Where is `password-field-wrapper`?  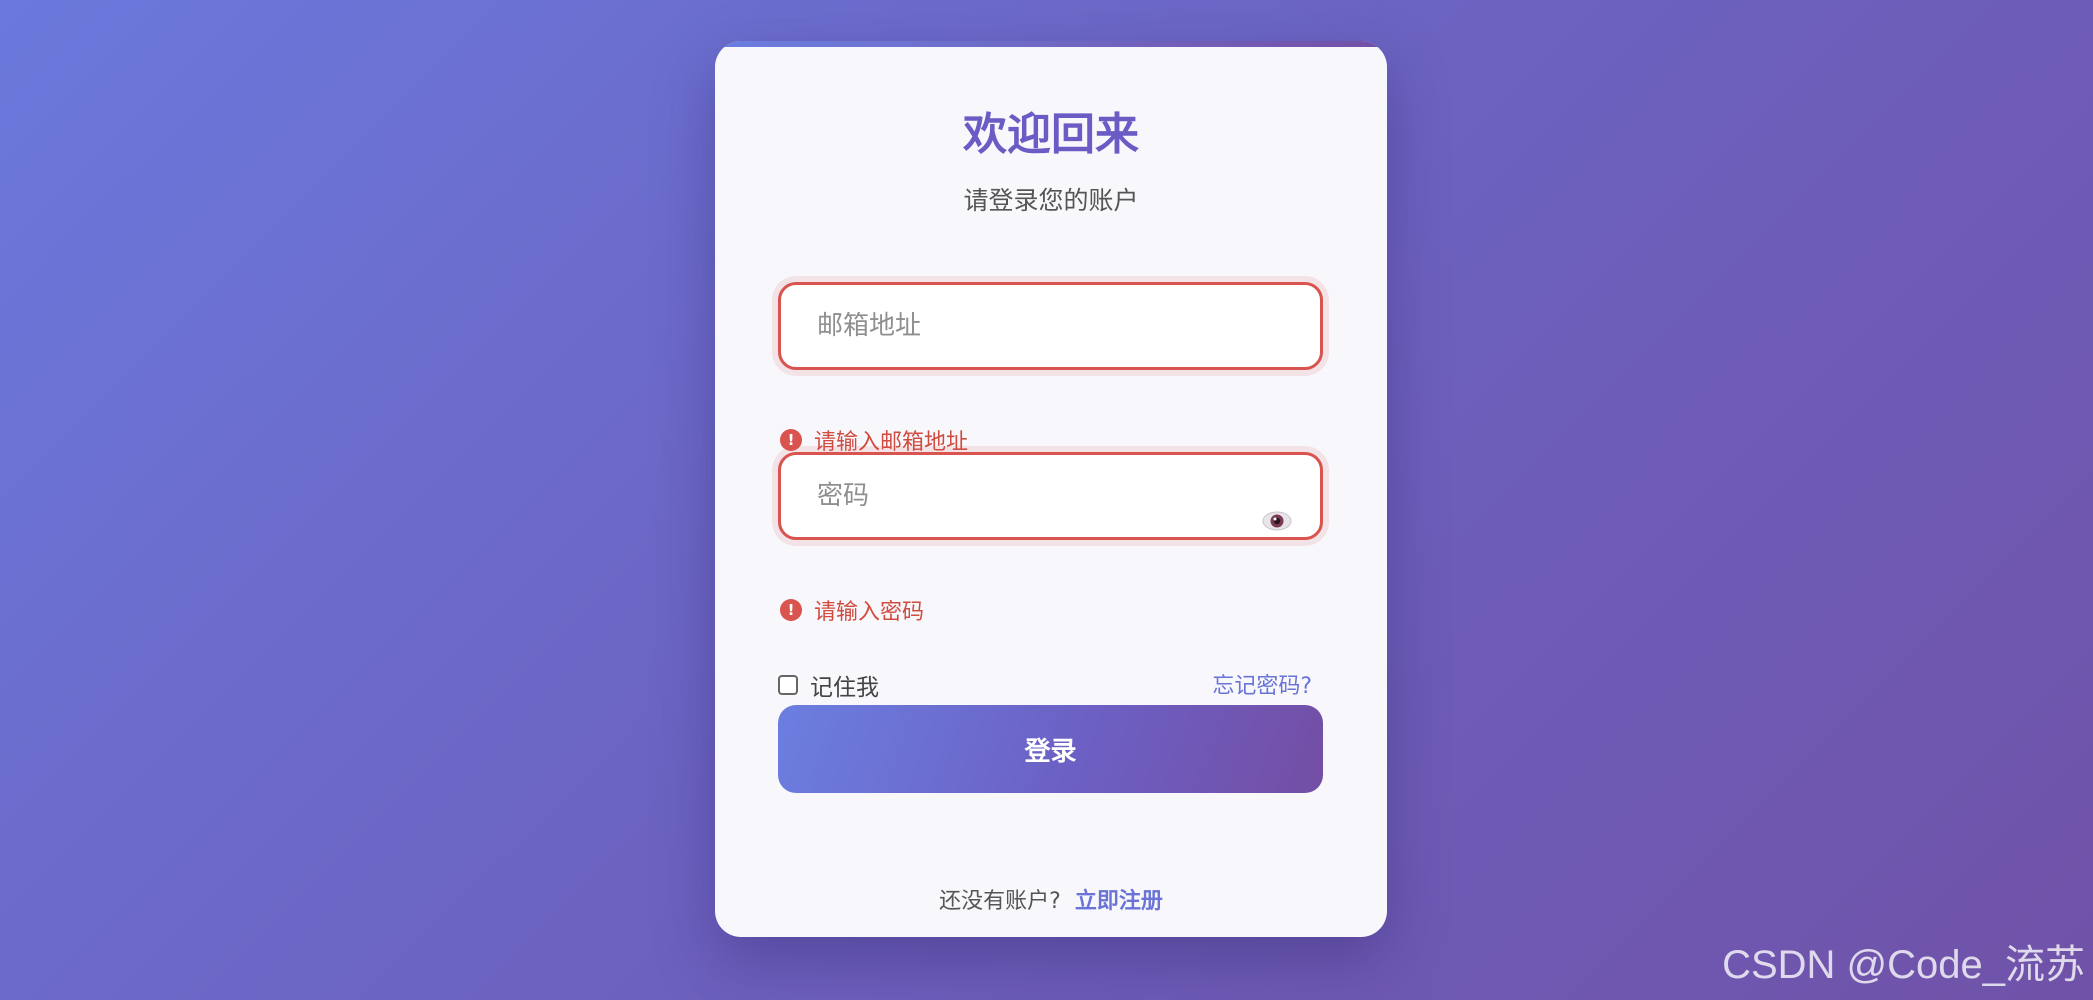
password-field-wrapper is located at coordinates (1050, 496).